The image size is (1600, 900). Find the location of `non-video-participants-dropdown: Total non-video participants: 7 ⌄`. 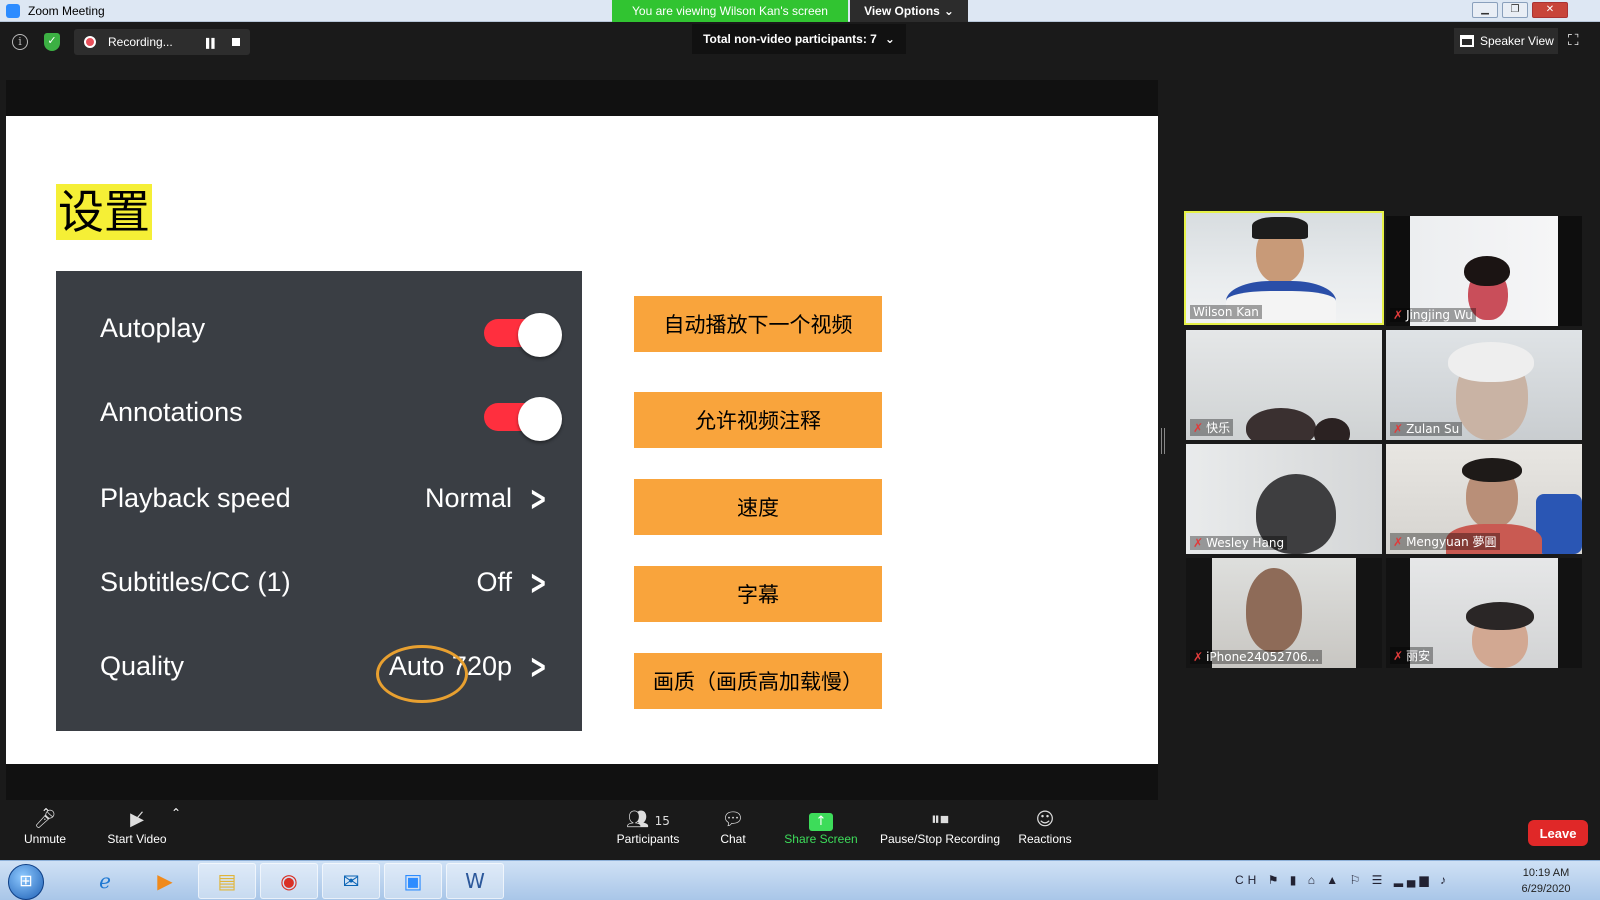

non-video-participants-dropdown: Total non-video participants: 7 ⌄ is located at coordinates (799, 39).